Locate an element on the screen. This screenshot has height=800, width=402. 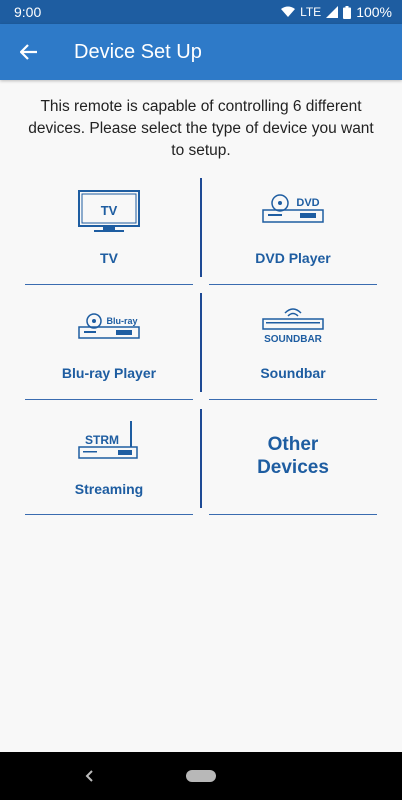
battery-percent: 100% is located at coordinates (374, 12).